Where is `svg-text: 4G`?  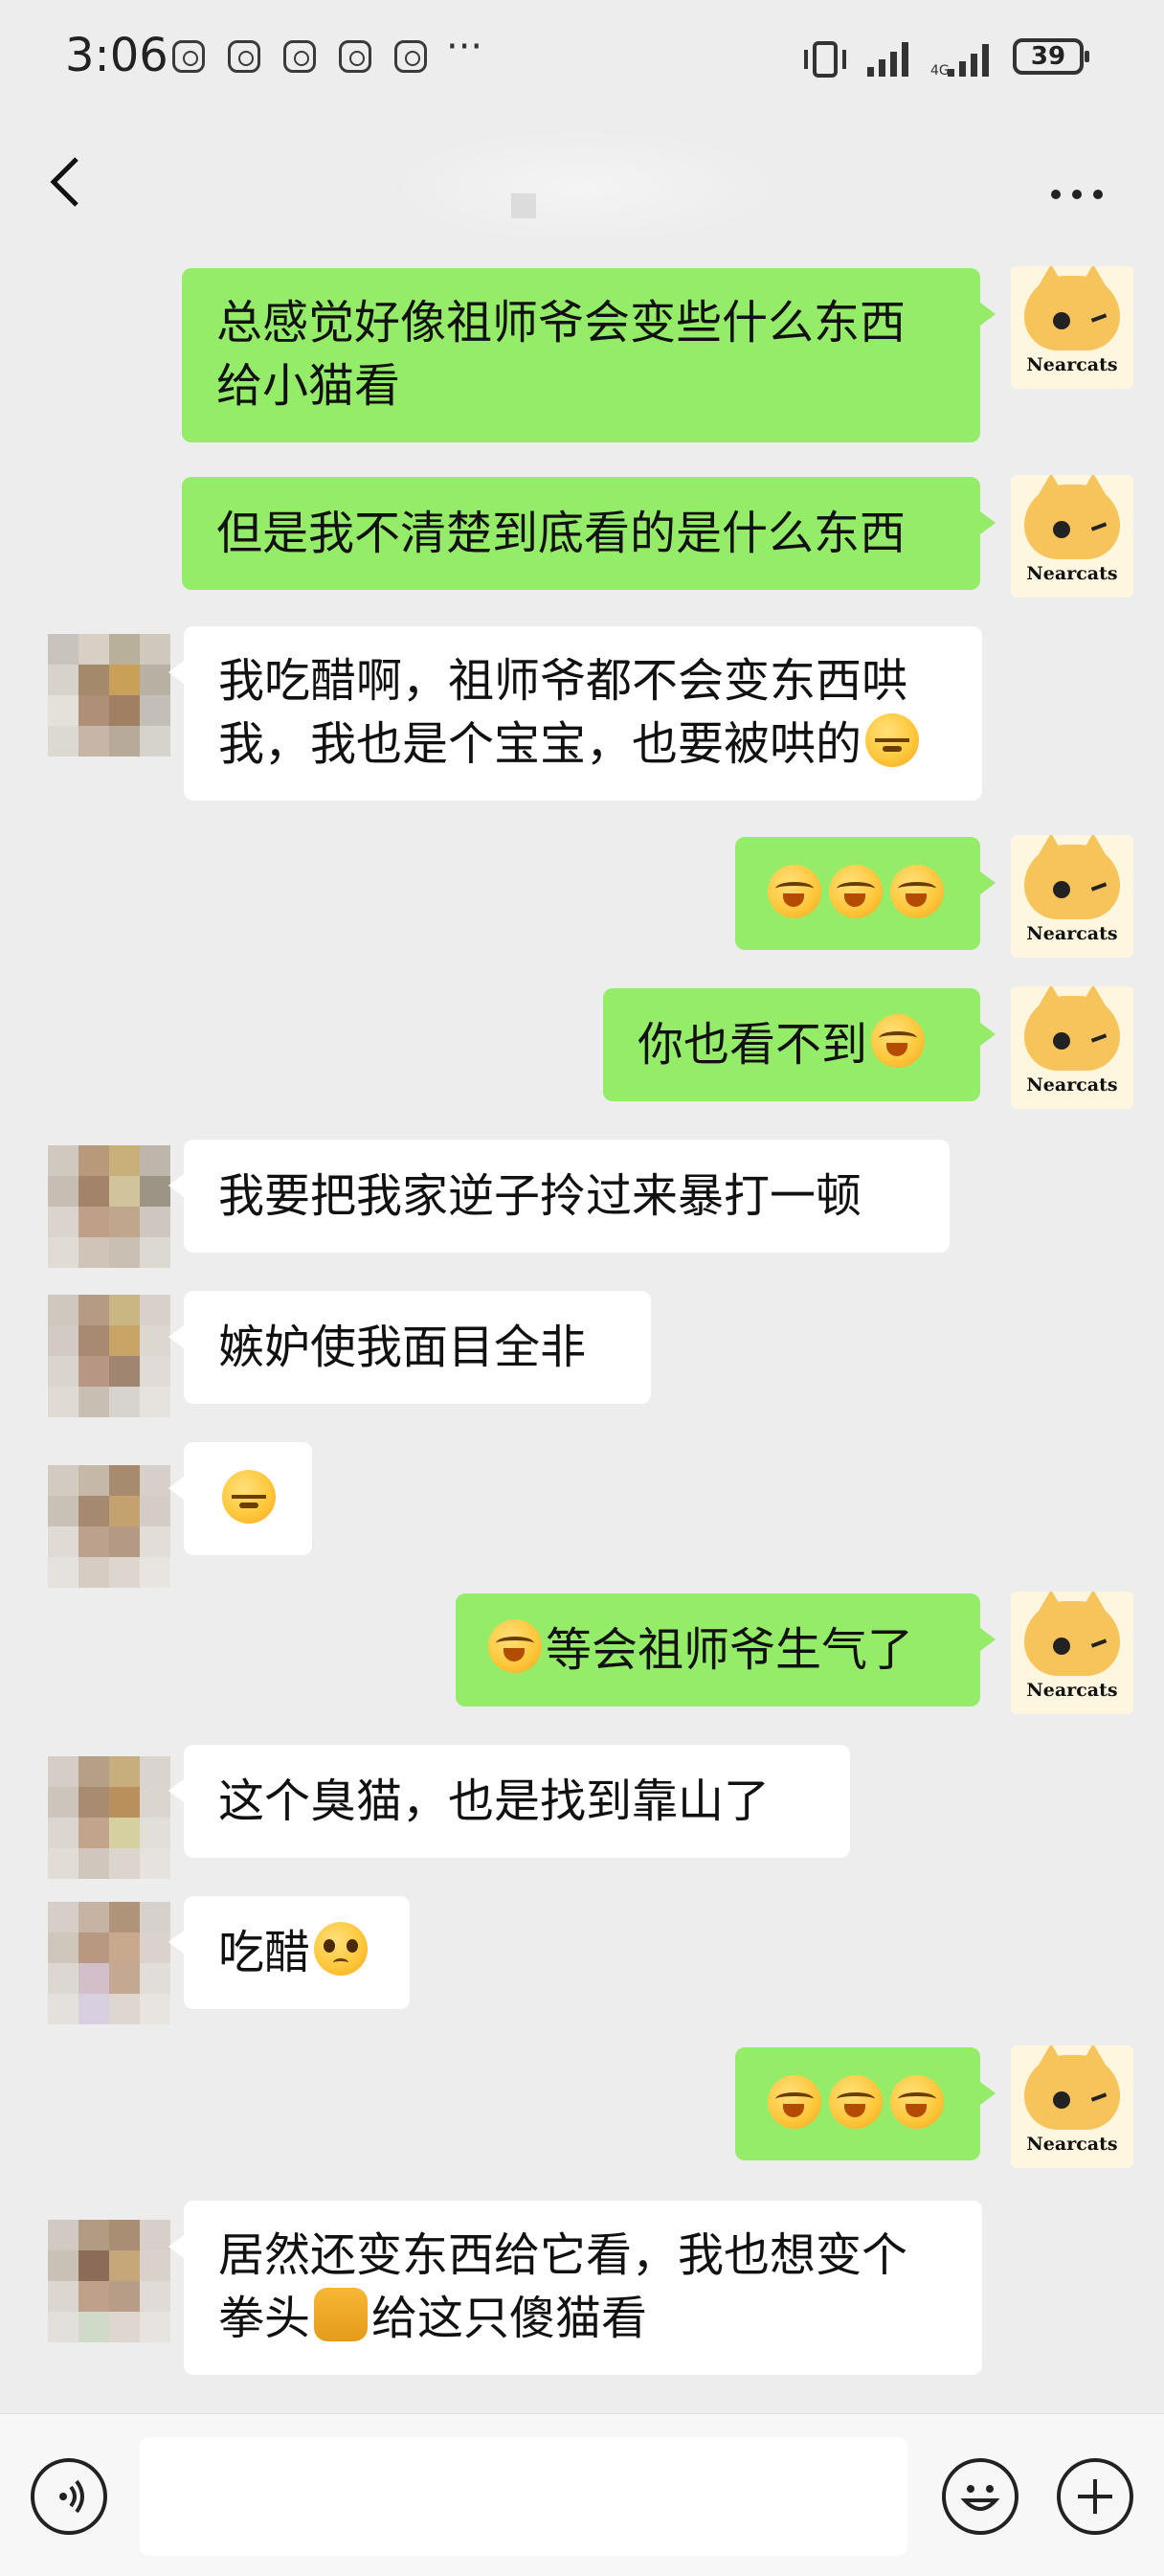 svg-text: 4G is located at coordinates (940, 71).